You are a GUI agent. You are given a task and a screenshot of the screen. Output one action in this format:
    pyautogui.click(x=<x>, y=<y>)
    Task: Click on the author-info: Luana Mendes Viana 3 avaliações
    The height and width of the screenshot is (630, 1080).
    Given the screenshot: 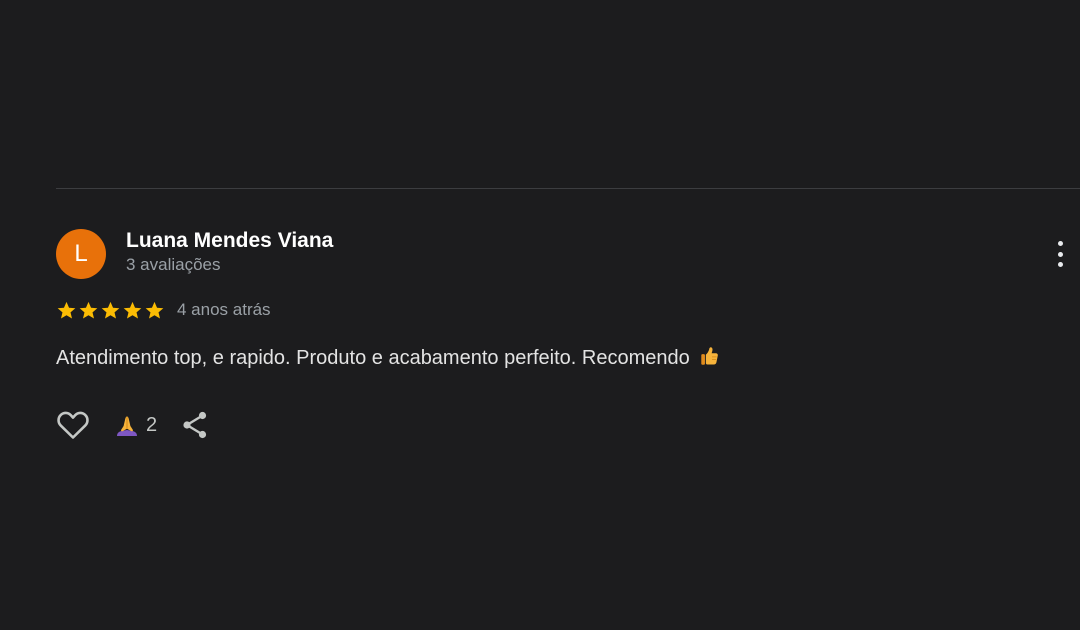 What is the action you would take?
    pyautogui.click(x=229, y=253)
    